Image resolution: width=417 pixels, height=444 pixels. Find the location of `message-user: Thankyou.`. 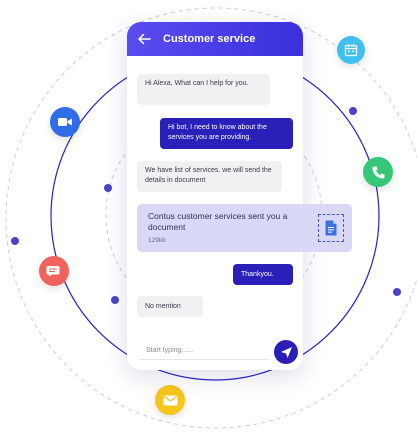

message-user: Thankyou. is located at coordinates (263, 274).